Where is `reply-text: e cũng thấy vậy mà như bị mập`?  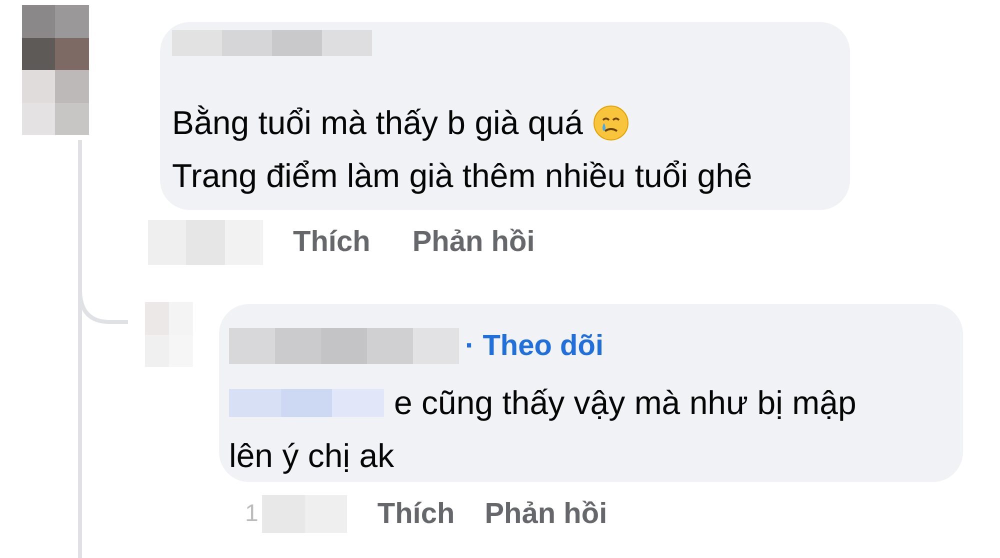
reply-text: e cũng thấy vậy mà như bị mập is located at coordinates (625, 403).